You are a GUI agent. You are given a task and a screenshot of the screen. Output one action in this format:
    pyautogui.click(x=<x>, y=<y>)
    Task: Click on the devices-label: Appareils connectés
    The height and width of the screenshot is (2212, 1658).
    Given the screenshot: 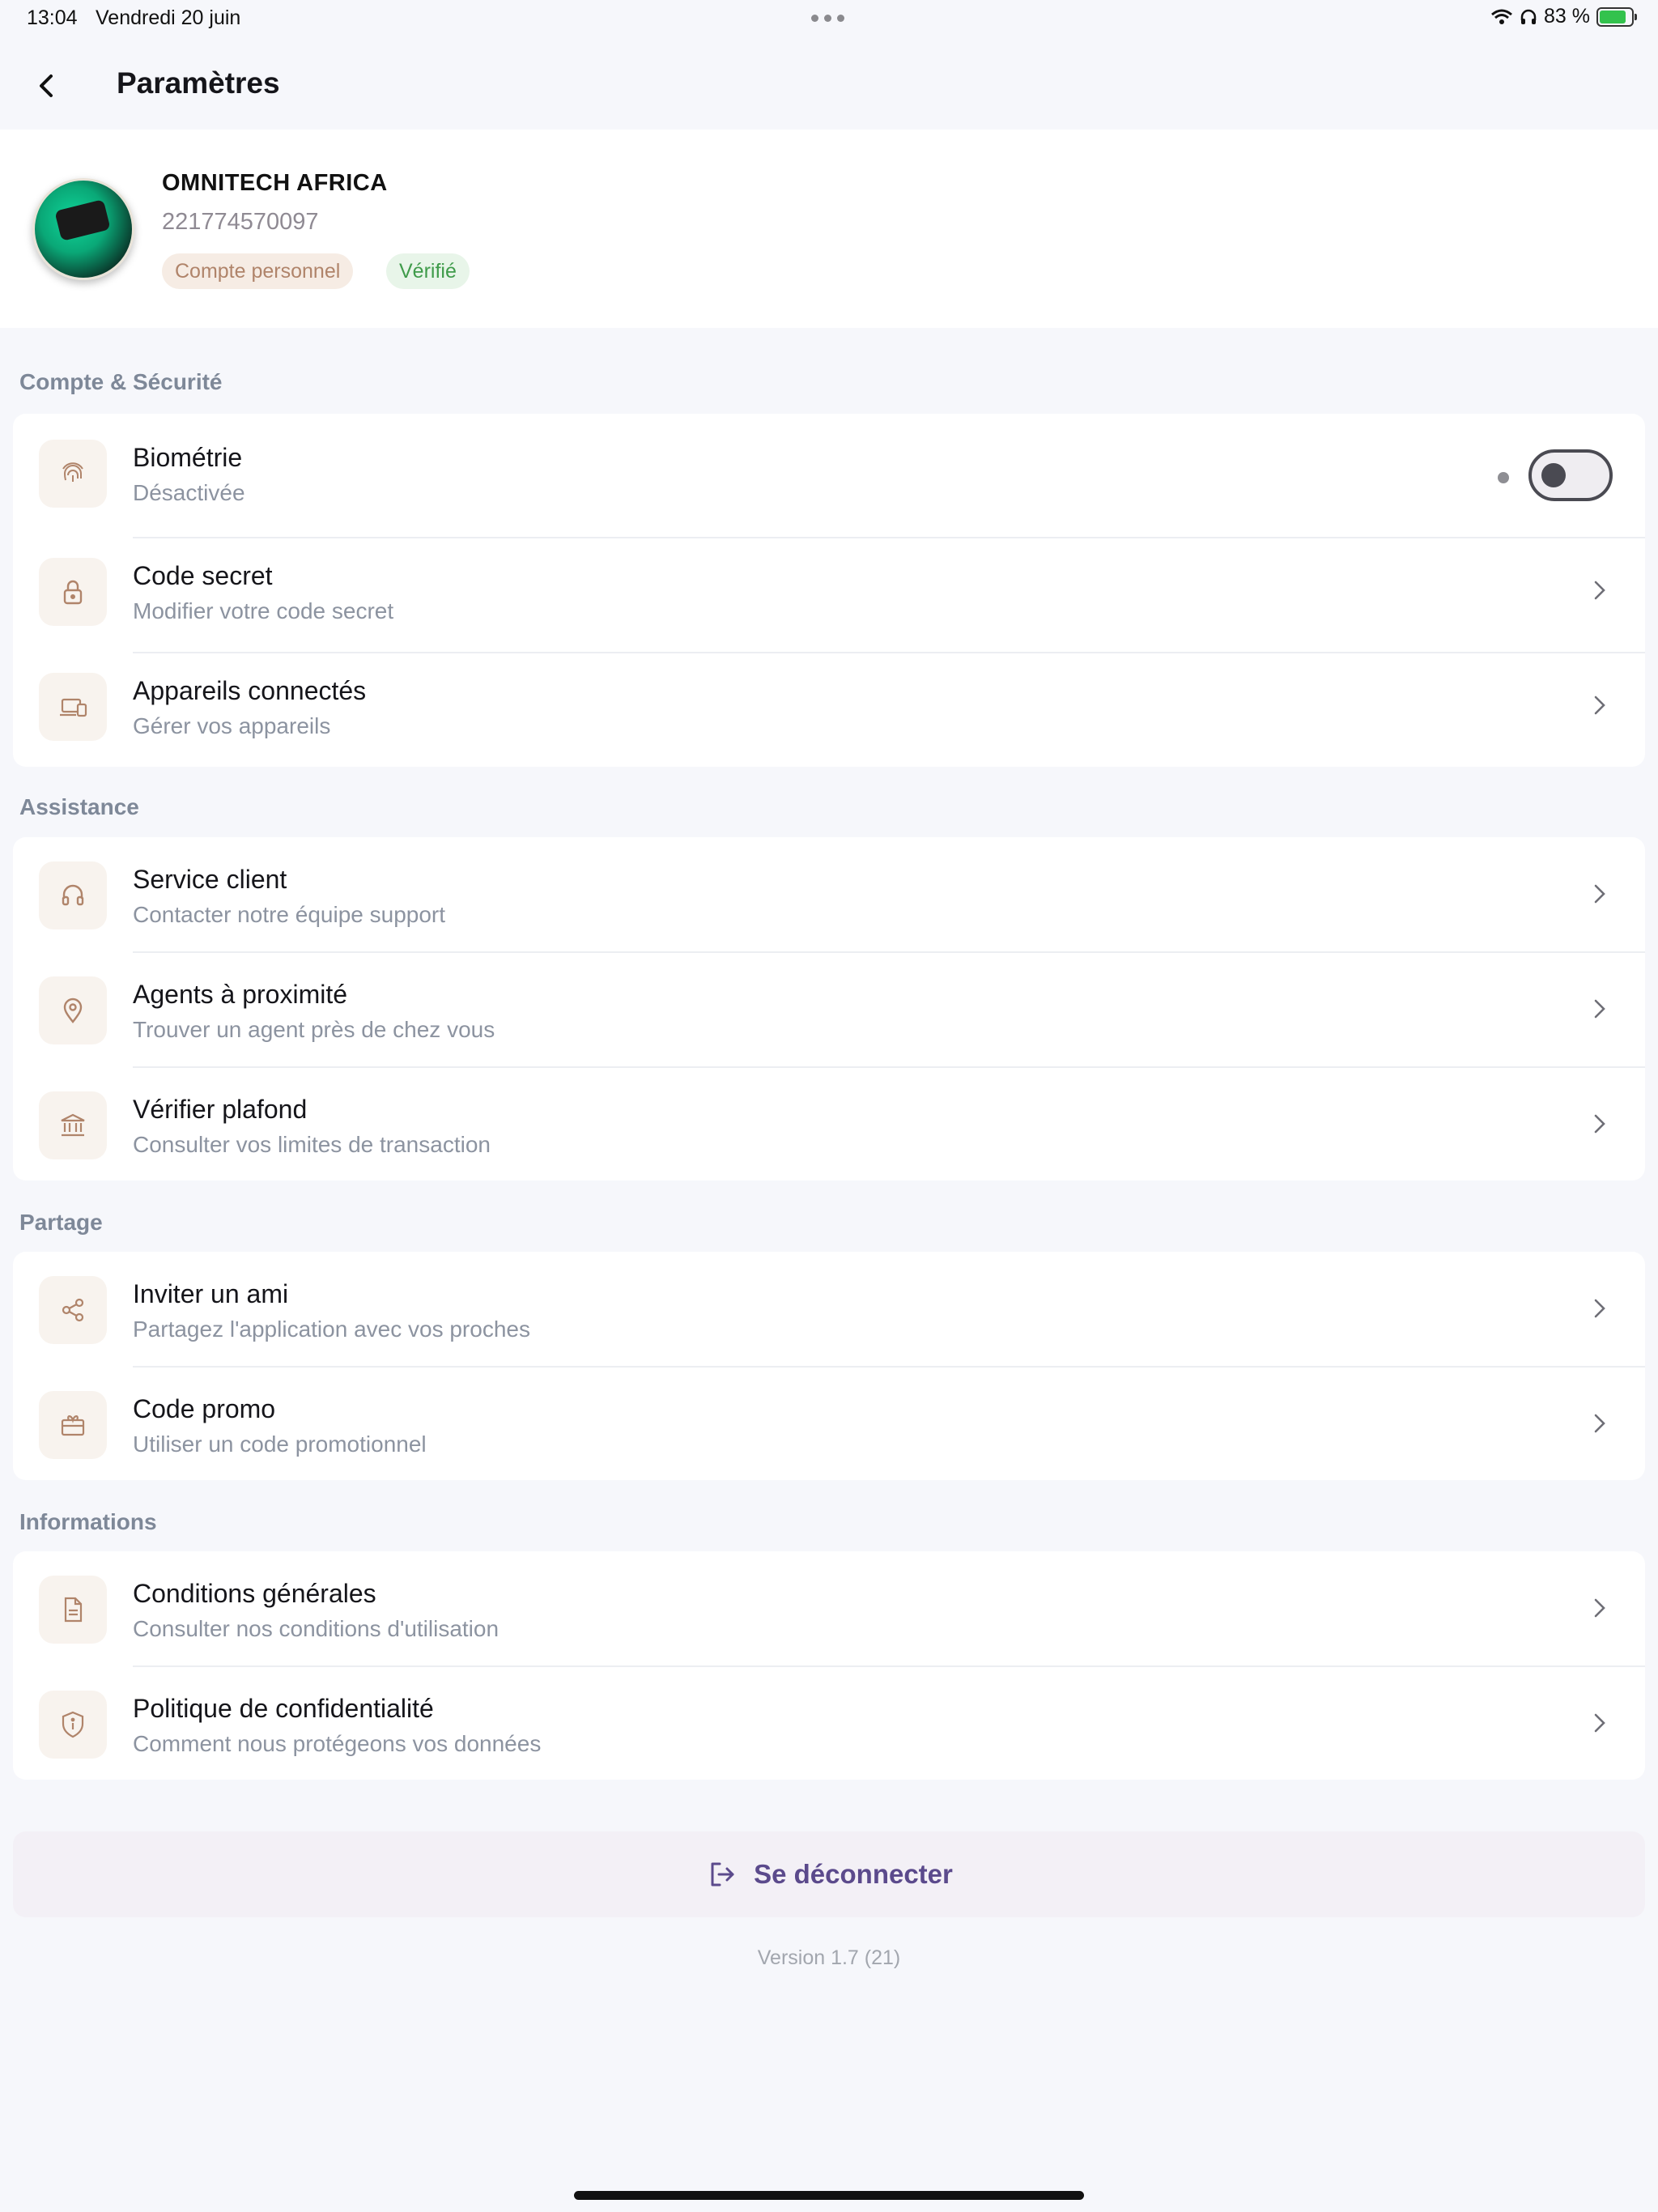 What is the action you would take?
    pyautogui.click(x=250, y=690)
    